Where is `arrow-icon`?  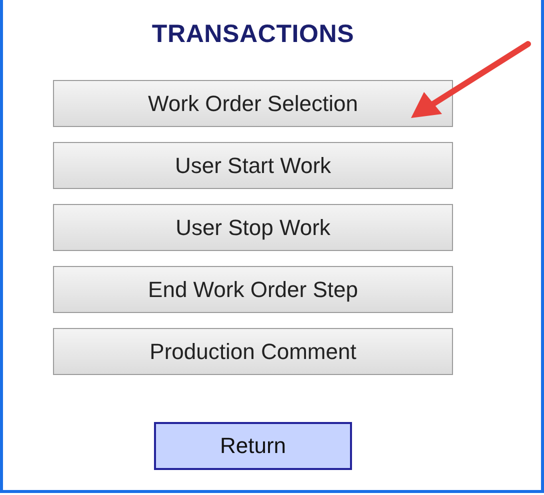 arrow-icon is located at coordinates (471, 79).